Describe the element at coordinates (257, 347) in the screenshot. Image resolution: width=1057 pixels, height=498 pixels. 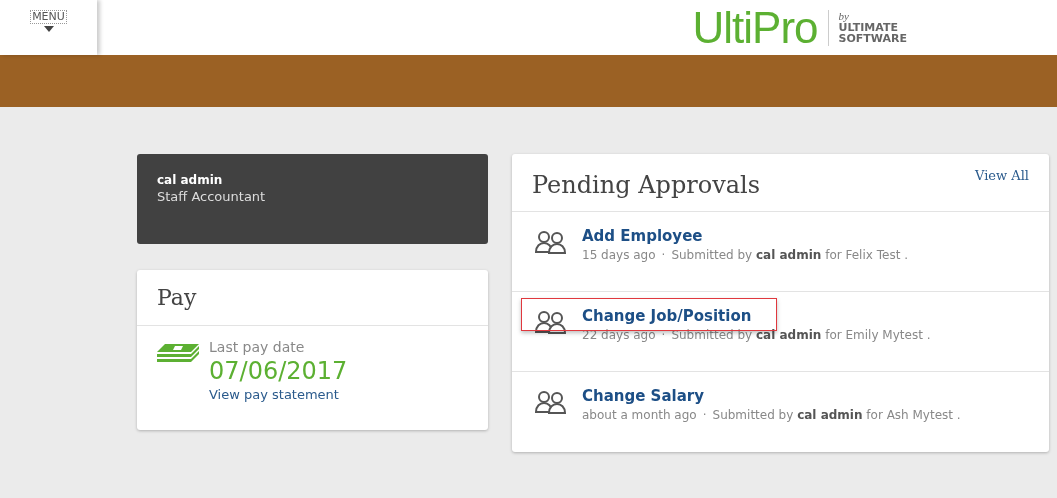
I see `pay-date-label: Last pay date` at that location.